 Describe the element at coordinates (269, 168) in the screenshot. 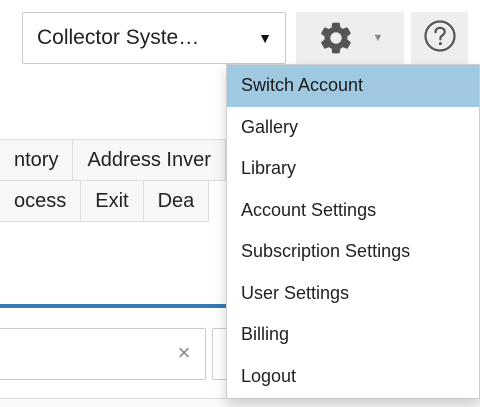

I see `menu-item-label: Library` at that location.